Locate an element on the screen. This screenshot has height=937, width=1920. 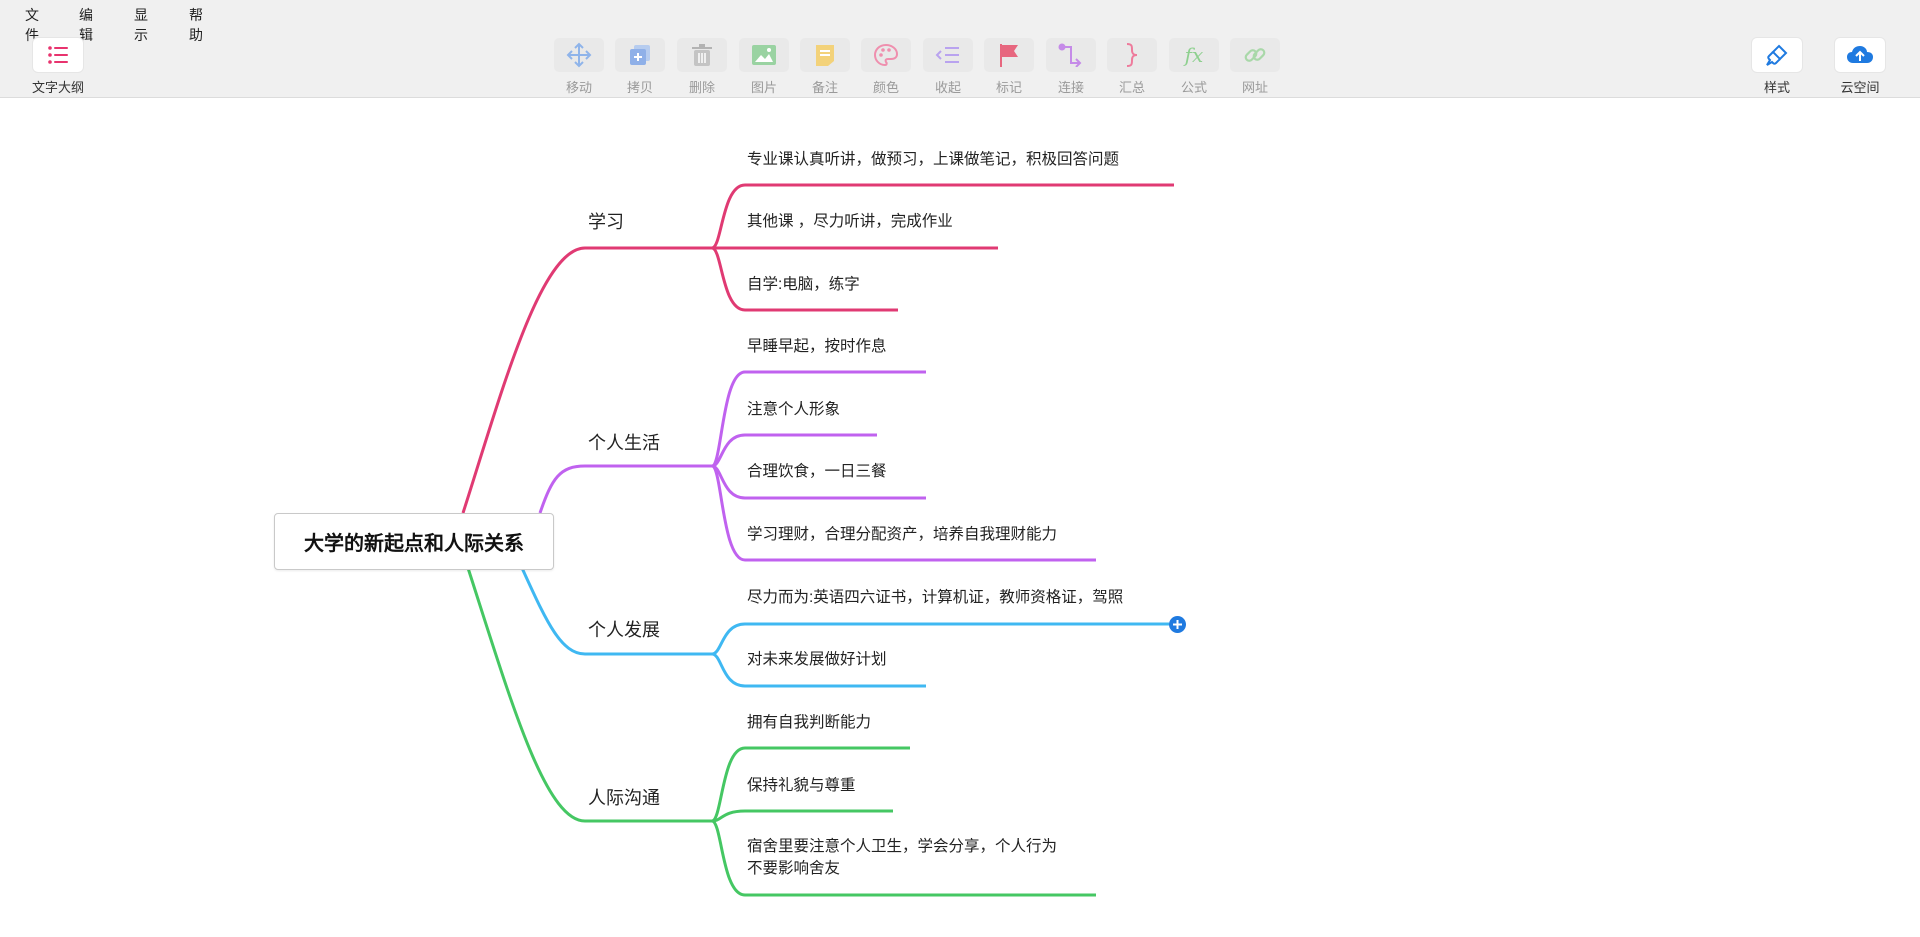
copy-plus-icon is located at coordinates (640, 55).